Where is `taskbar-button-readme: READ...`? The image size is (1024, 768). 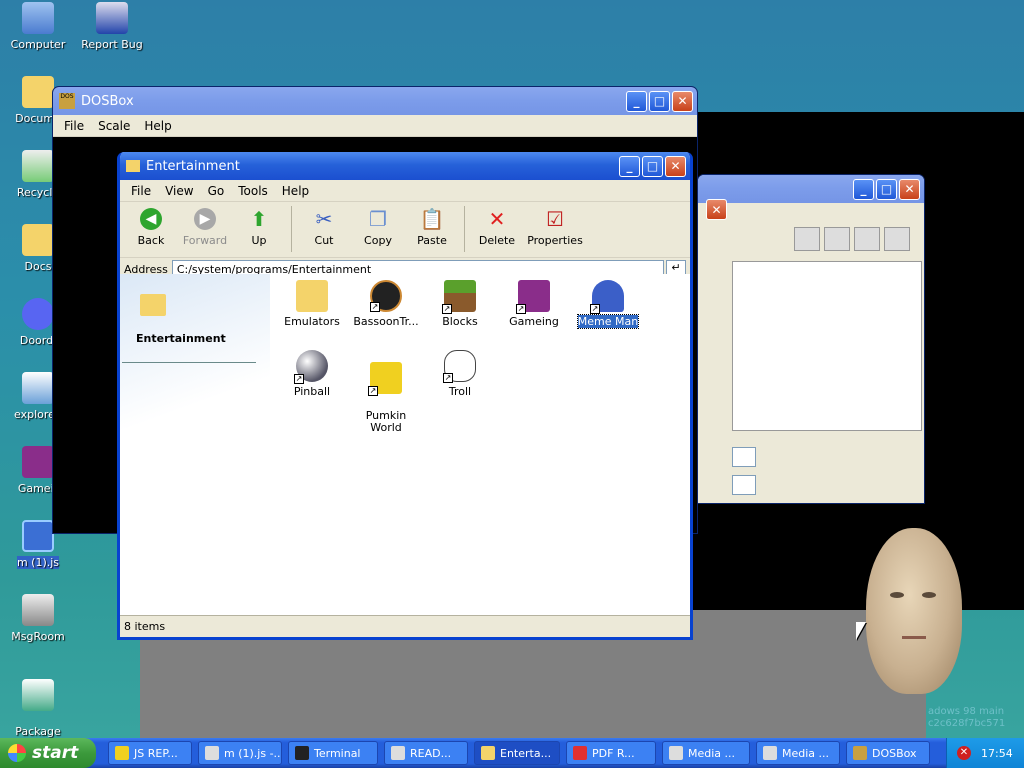 taskbar-button-readme: READ... is located at coordinates (426, 753).